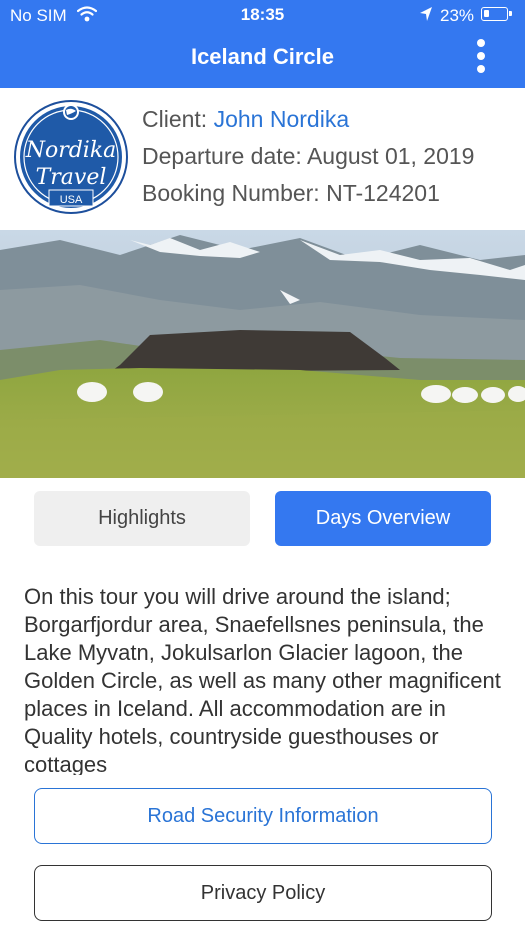 Image resolution: width=525 pixels, height=928 pixels. Describe the element at coordinates (71, 177) in the screenshot. I see `logo-line-2: Travel` at that location.